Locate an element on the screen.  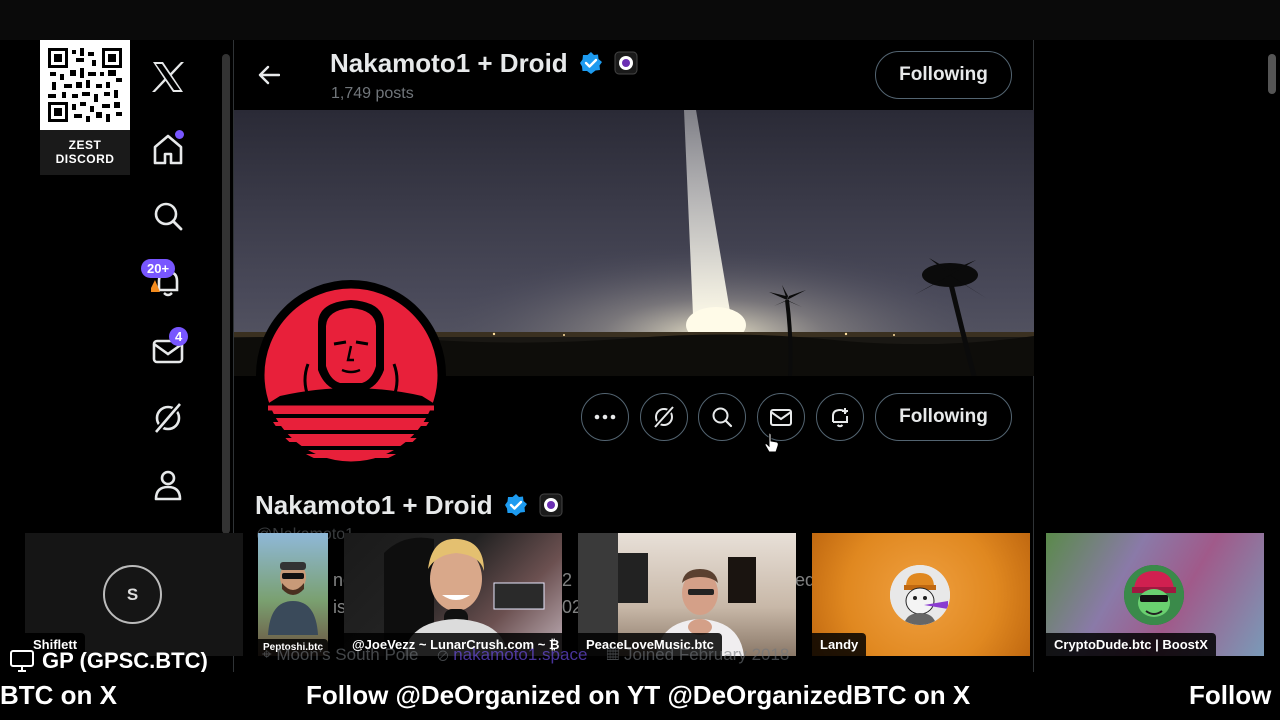
location-icon: ⌖ is located at coordinates (267, 654).